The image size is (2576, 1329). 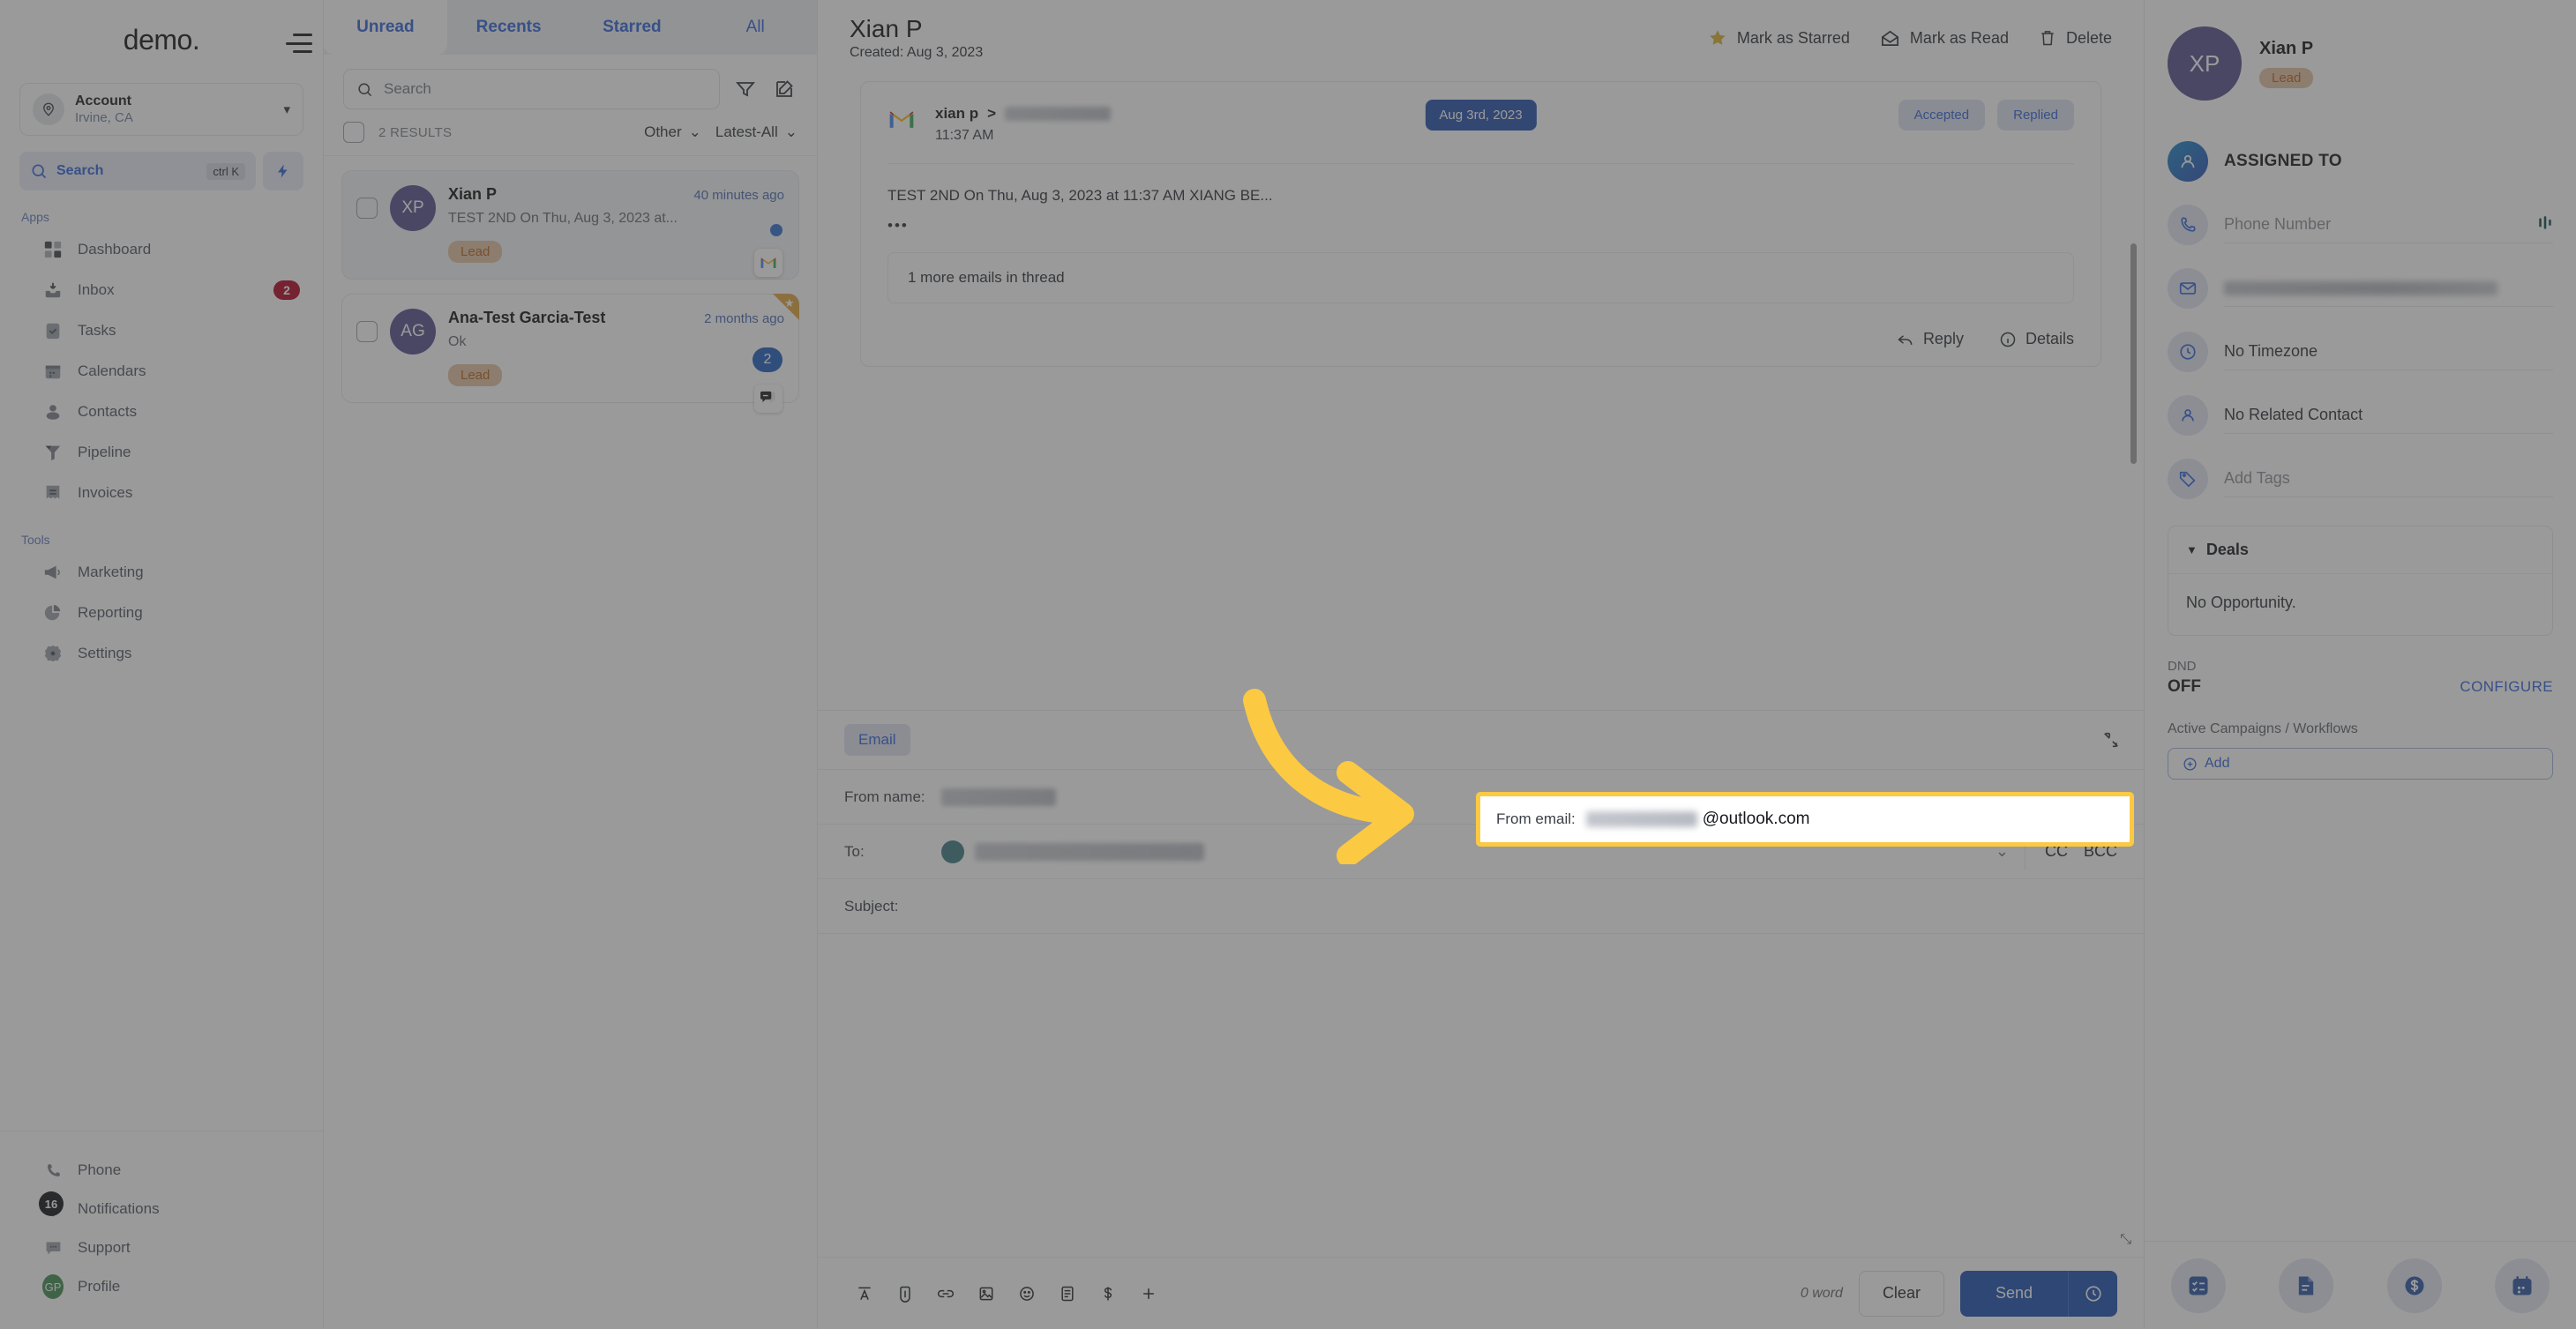 I want to click on sidebar-item-notifications: 16 Notifications, so click(x=162, y=1209).